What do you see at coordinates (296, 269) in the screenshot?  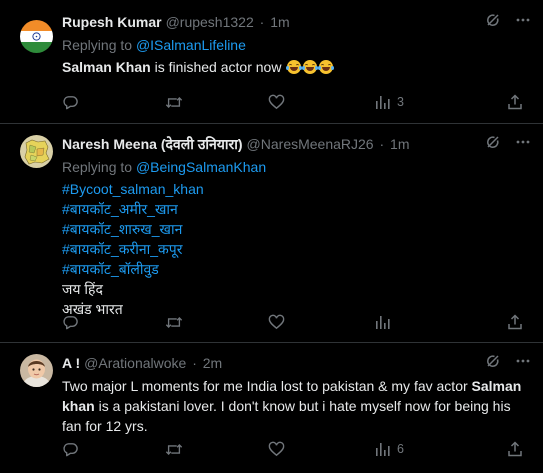 I see `hashtag-link: #बायकॉट_बॉलीवुड` at bounding box center [296, 269].